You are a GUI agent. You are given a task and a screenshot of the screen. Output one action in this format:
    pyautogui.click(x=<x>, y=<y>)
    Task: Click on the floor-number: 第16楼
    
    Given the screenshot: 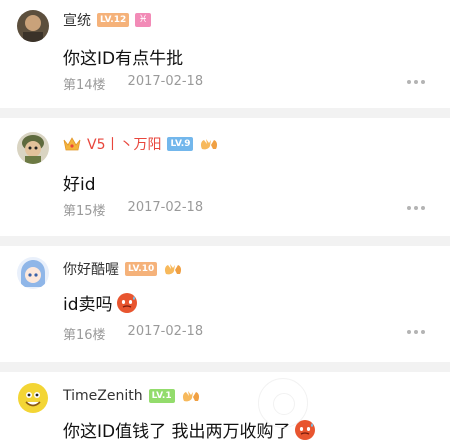 What is the action you would take?
    pyautogui.click(x=84, y=335)
    